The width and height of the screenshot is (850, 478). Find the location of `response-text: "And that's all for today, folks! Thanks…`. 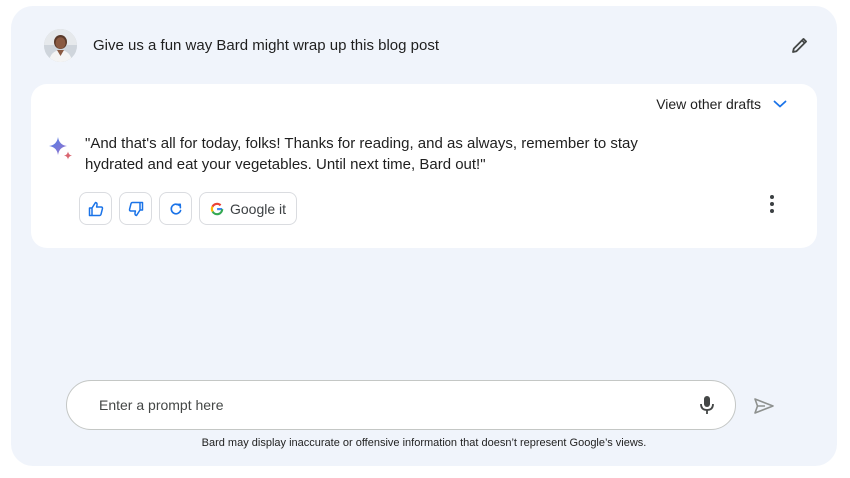

response-text: "And that's all for today, folks! Thanks… is located at coordinates (361, 154).